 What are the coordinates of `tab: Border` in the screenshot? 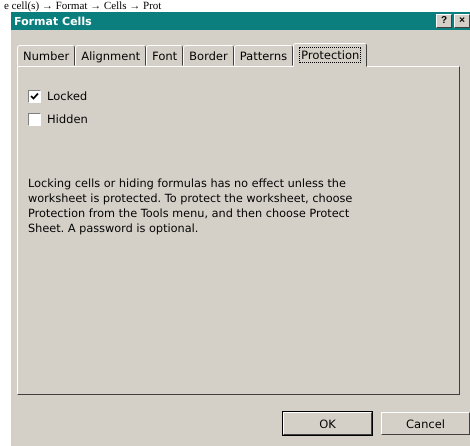 It's located at (208, 55).